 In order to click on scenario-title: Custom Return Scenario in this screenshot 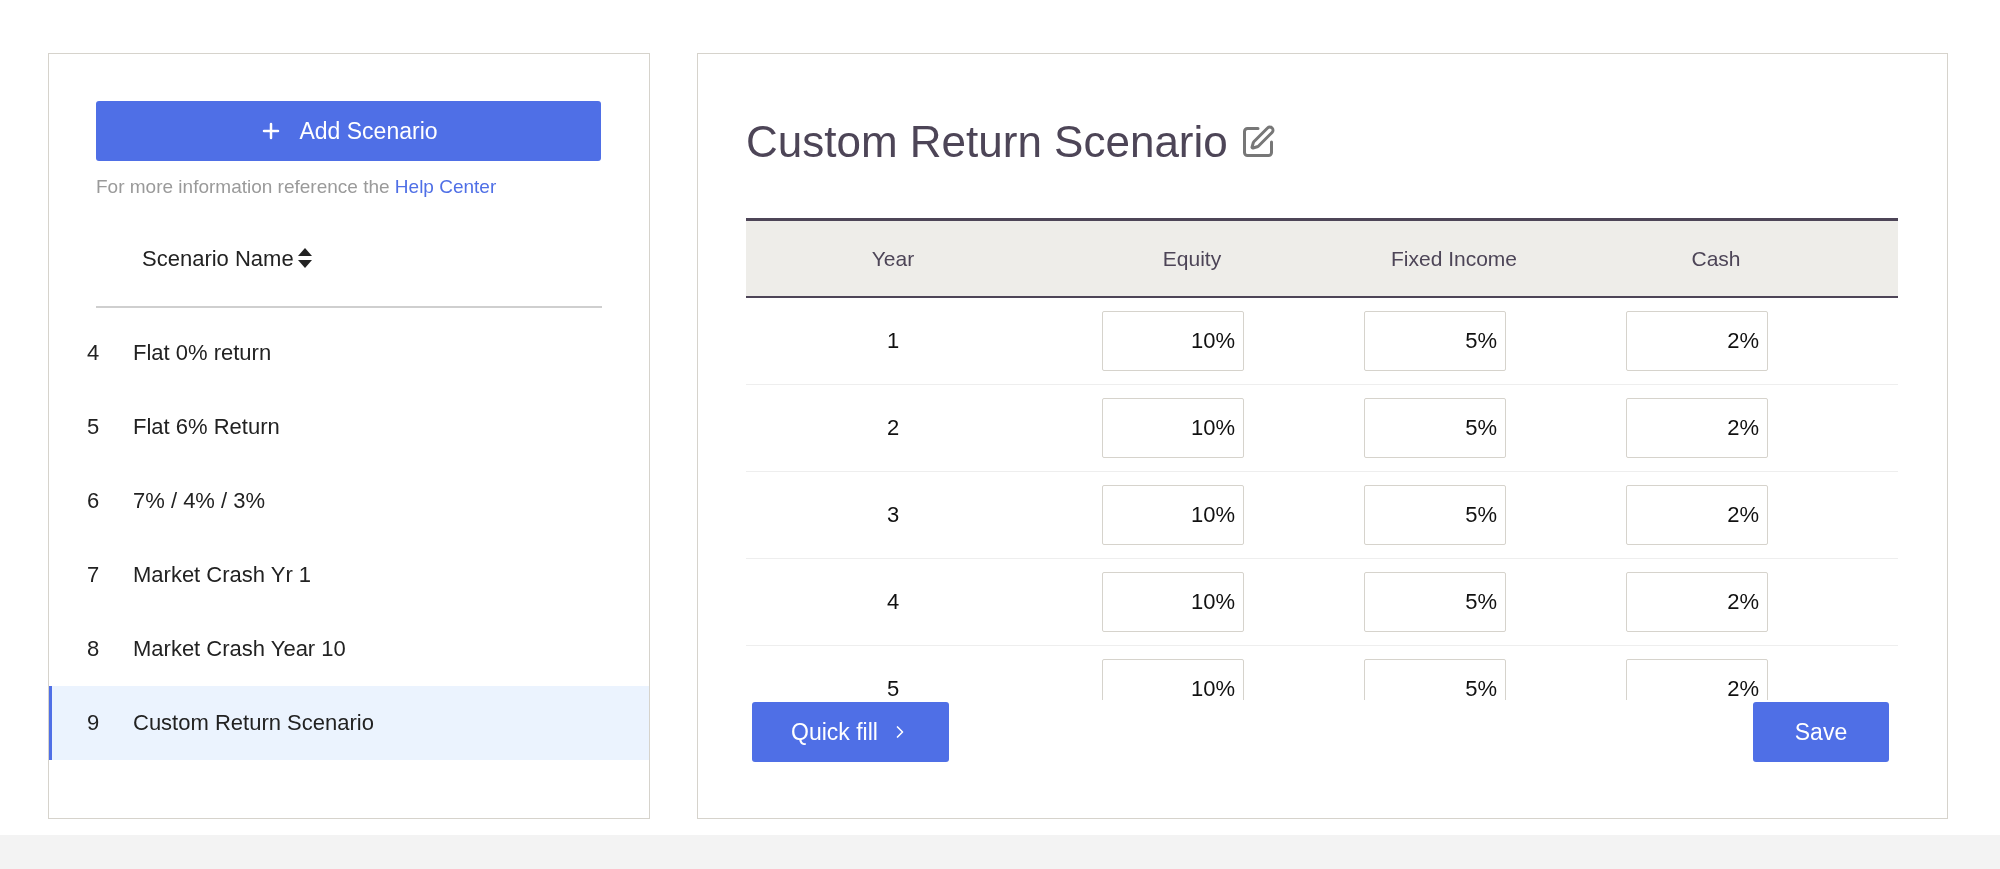, I will do `click(987, 142)`.